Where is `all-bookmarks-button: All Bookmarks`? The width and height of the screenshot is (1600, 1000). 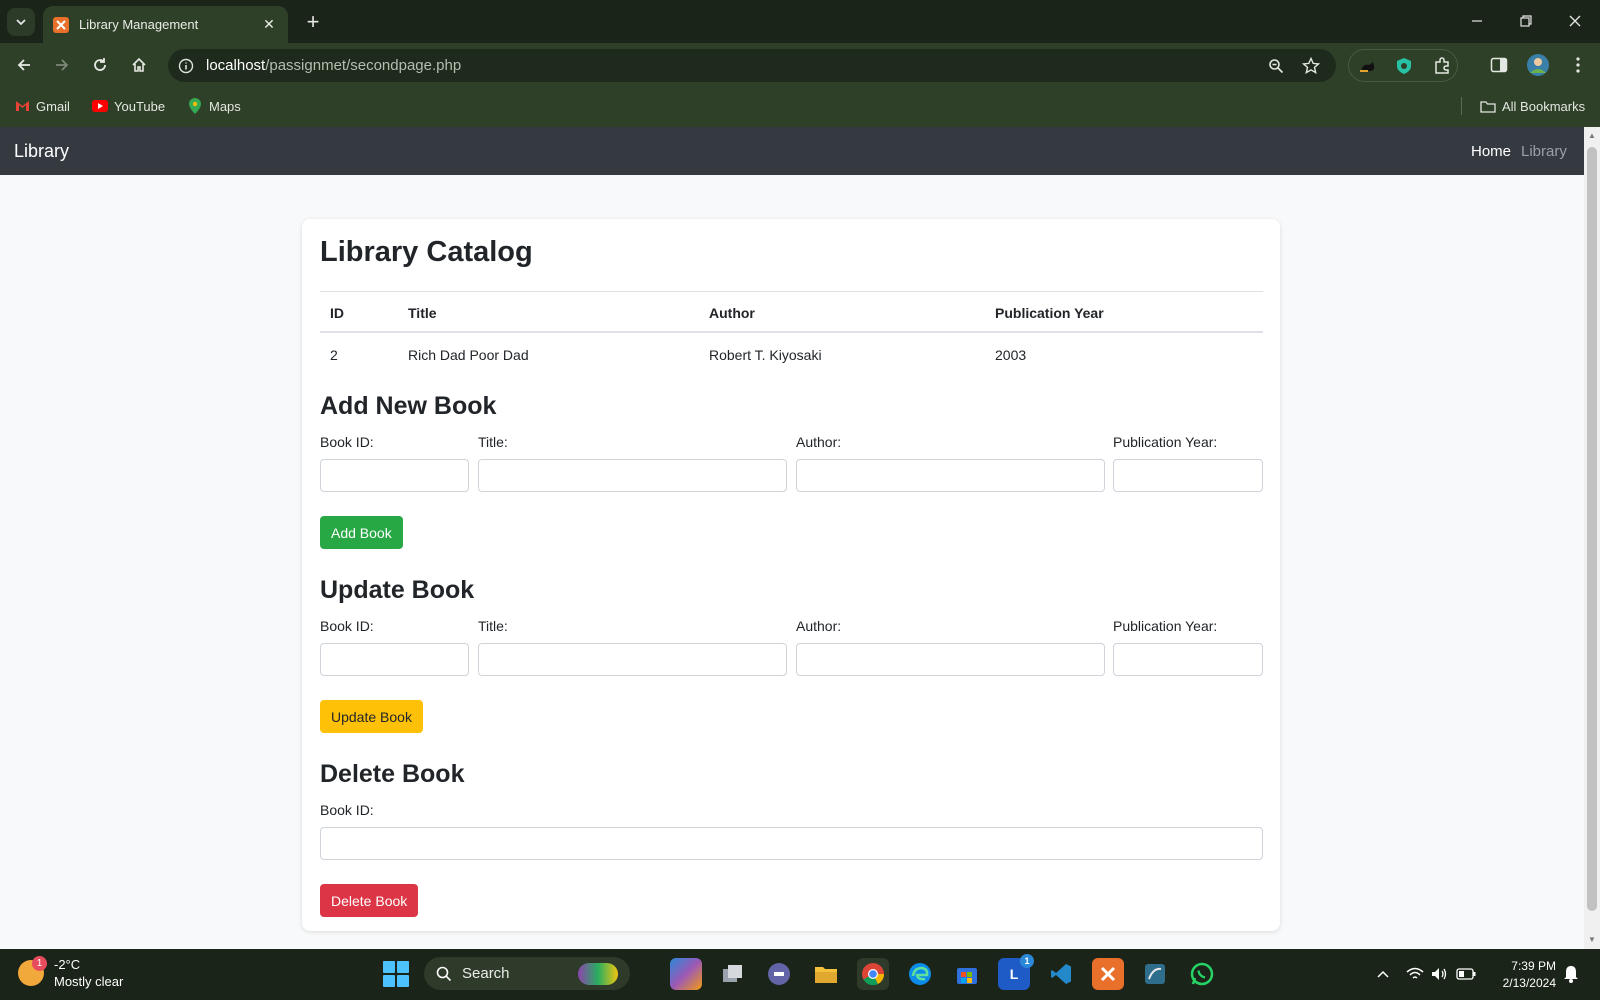
all-bookmarks-button: All Bookmarks is located at coordinates (1532, 106).